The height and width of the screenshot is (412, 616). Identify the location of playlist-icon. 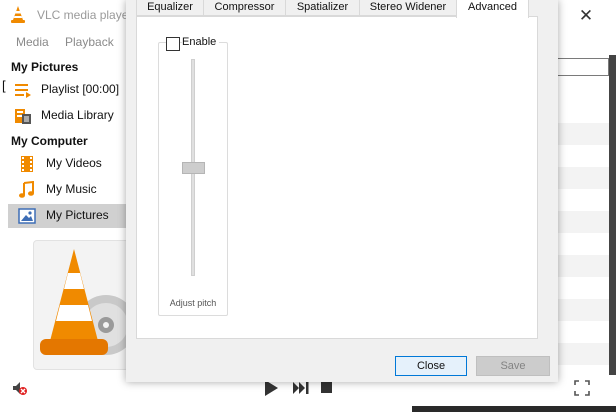
(23, 91).